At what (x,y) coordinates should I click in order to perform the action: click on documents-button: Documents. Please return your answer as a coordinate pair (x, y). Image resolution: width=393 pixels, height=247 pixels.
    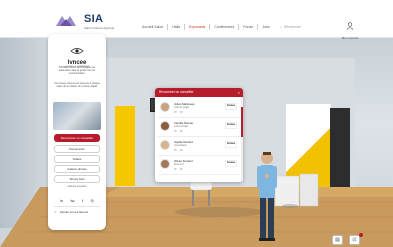
    Looking at the image, I should click on (77, 149).